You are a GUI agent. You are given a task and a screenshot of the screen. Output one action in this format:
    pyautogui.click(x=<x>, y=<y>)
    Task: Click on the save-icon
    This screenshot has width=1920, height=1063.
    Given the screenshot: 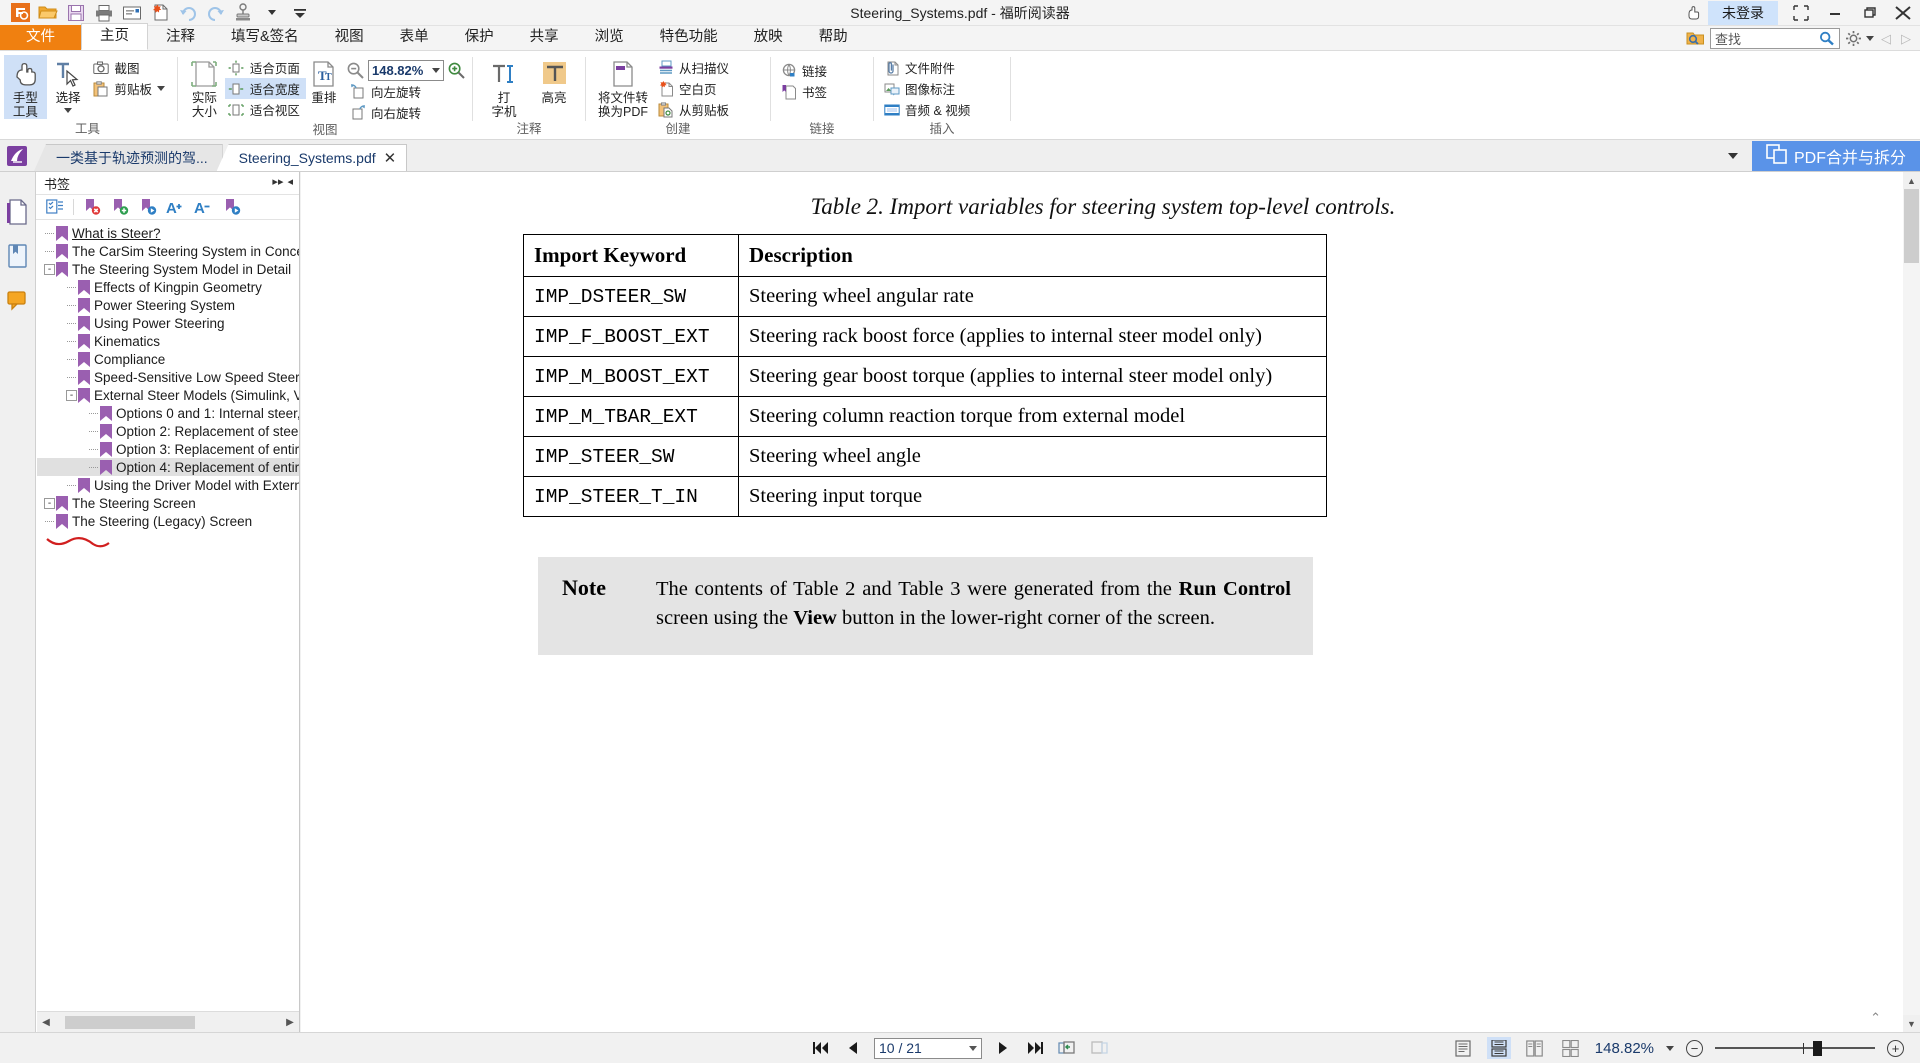 What is the action you would take?
    pyautogui.click(x=76, y=13)
    